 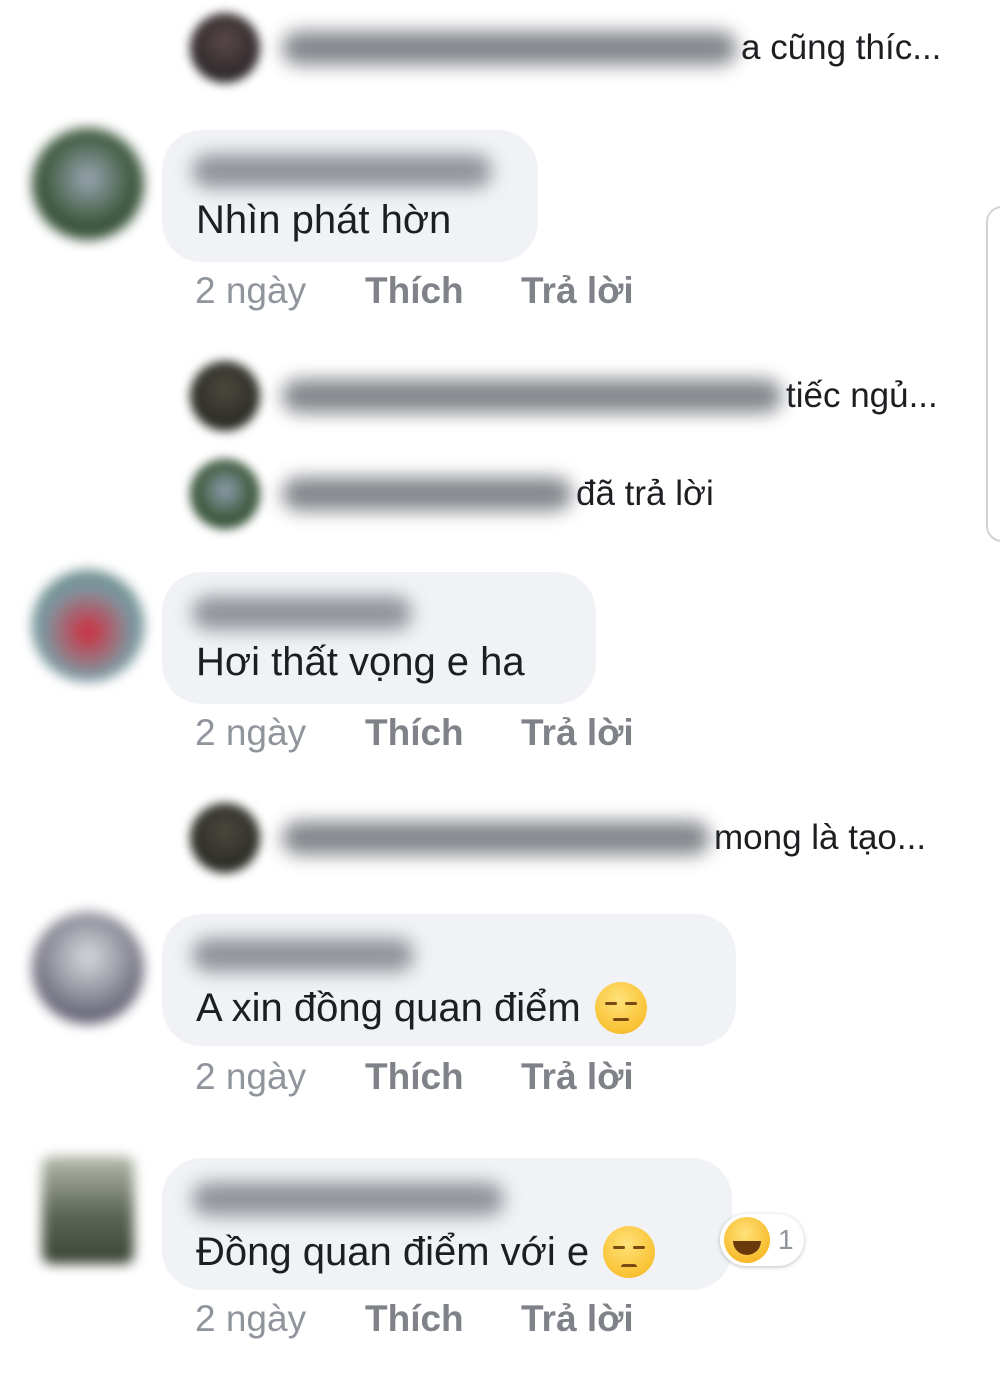 I want to click on reply-summary-row: đã trả lời, so click(x=452, y=494).